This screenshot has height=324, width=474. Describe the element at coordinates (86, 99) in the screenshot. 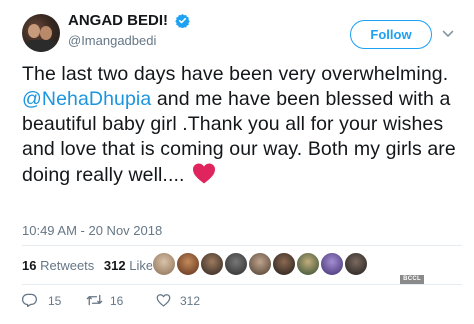

I see `mention-link: @NehaDhupia` at that location.